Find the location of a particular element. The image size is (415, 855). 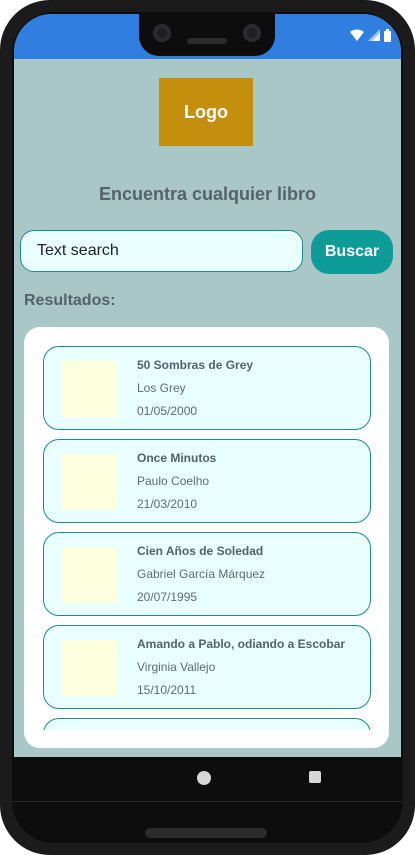

book-list-item: 50 Sombras de Grey Los Grey 01/05/2000 is located at coordinates (207, 388).